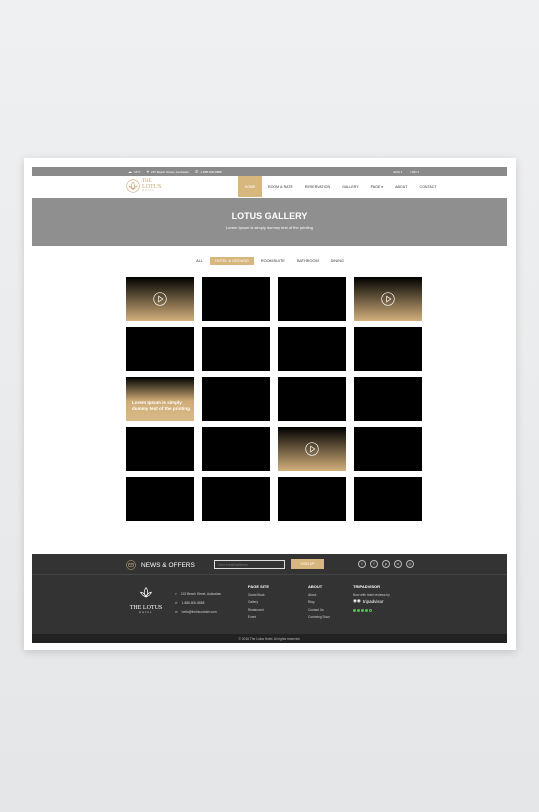 The width and height of the screenshot is (539, 812). I want to click on owl-icon: ◉◉, so click(357, 600).